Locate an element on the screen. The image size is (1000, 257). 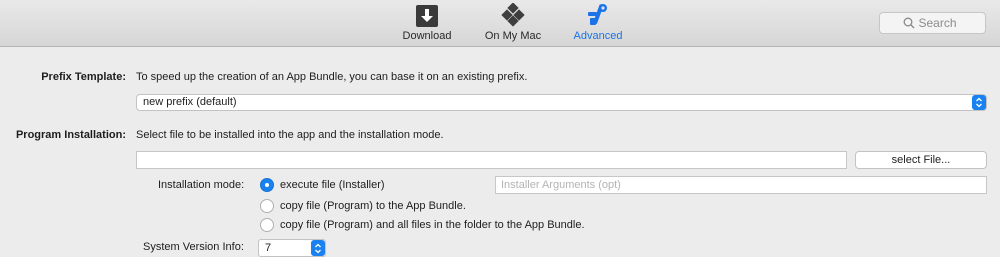
prefix-template-label: Prefix Template: is located at coordinates (83, 77).